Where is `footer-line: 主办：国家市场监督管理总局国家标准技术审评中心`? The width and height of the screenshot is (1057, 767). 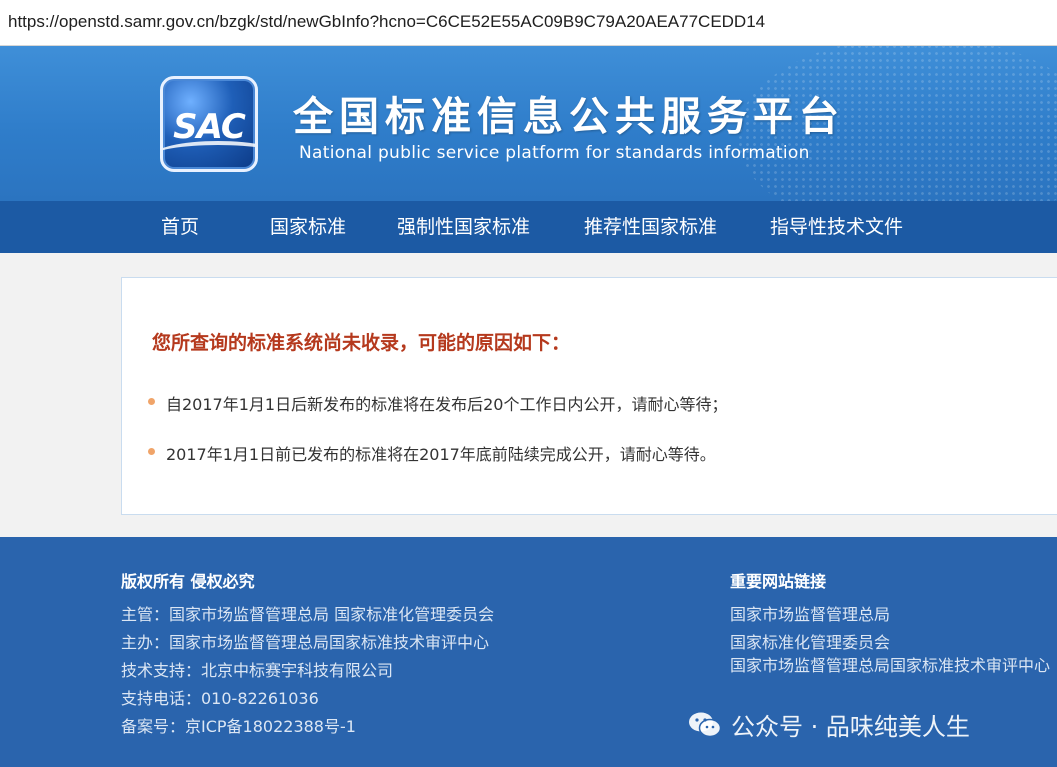 footer-line: 主办：国家市场监督管理总局国家标准技术审评中心 is located at coordinates (305, 642).